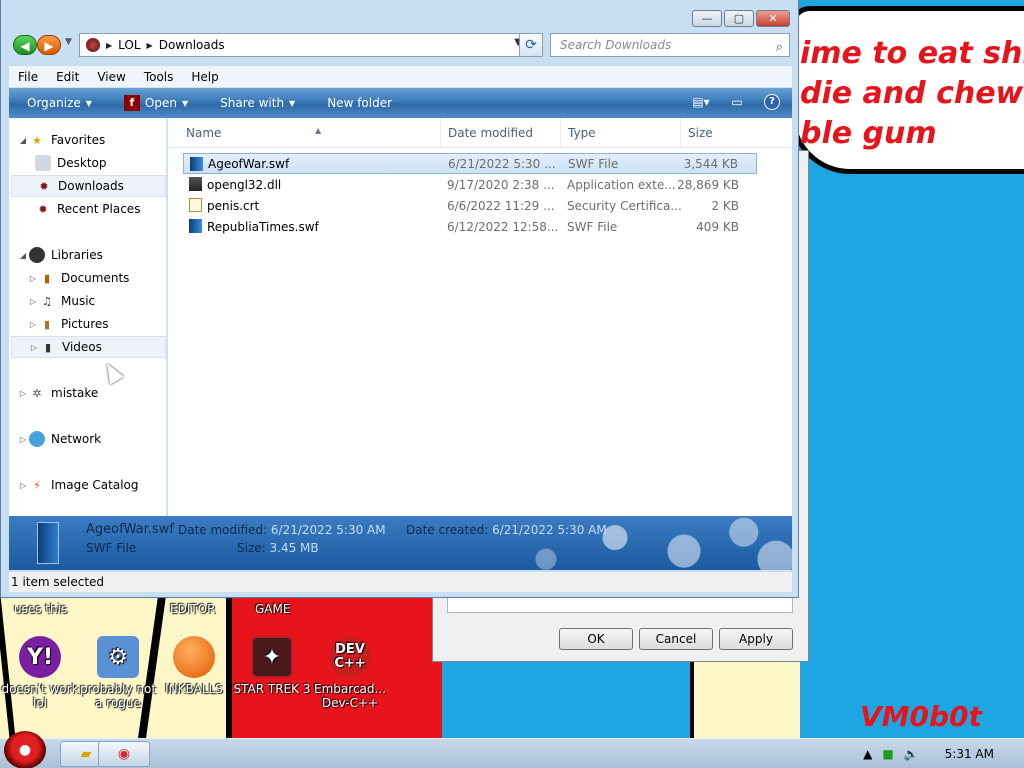 Image resolution: width=1024 pixels, height=768 pixels. Describe the element at coordinates (160, 103) in the screenshot. I see `open-label: Open` at that location.